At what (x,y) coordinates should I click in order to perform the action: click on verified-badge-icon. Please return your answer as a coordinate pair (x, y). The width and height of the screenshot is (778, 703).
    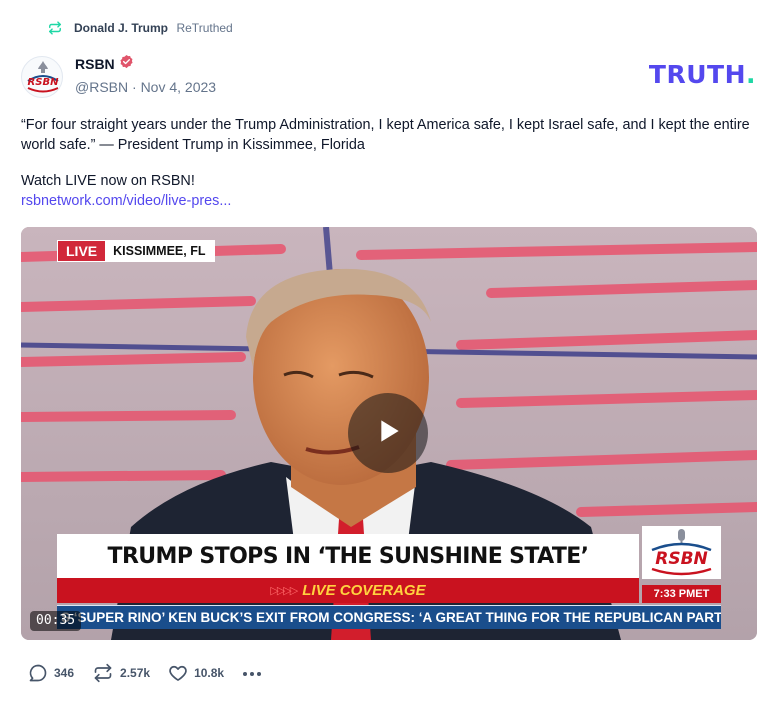
    Looking at the image, I should click on (126, 64).